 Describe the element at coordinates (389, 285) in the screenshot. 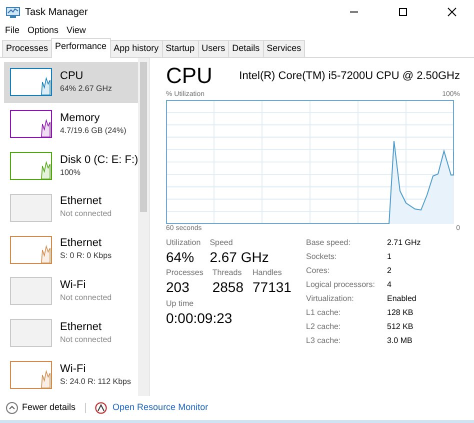

I see `spec-value: 4` at that location.